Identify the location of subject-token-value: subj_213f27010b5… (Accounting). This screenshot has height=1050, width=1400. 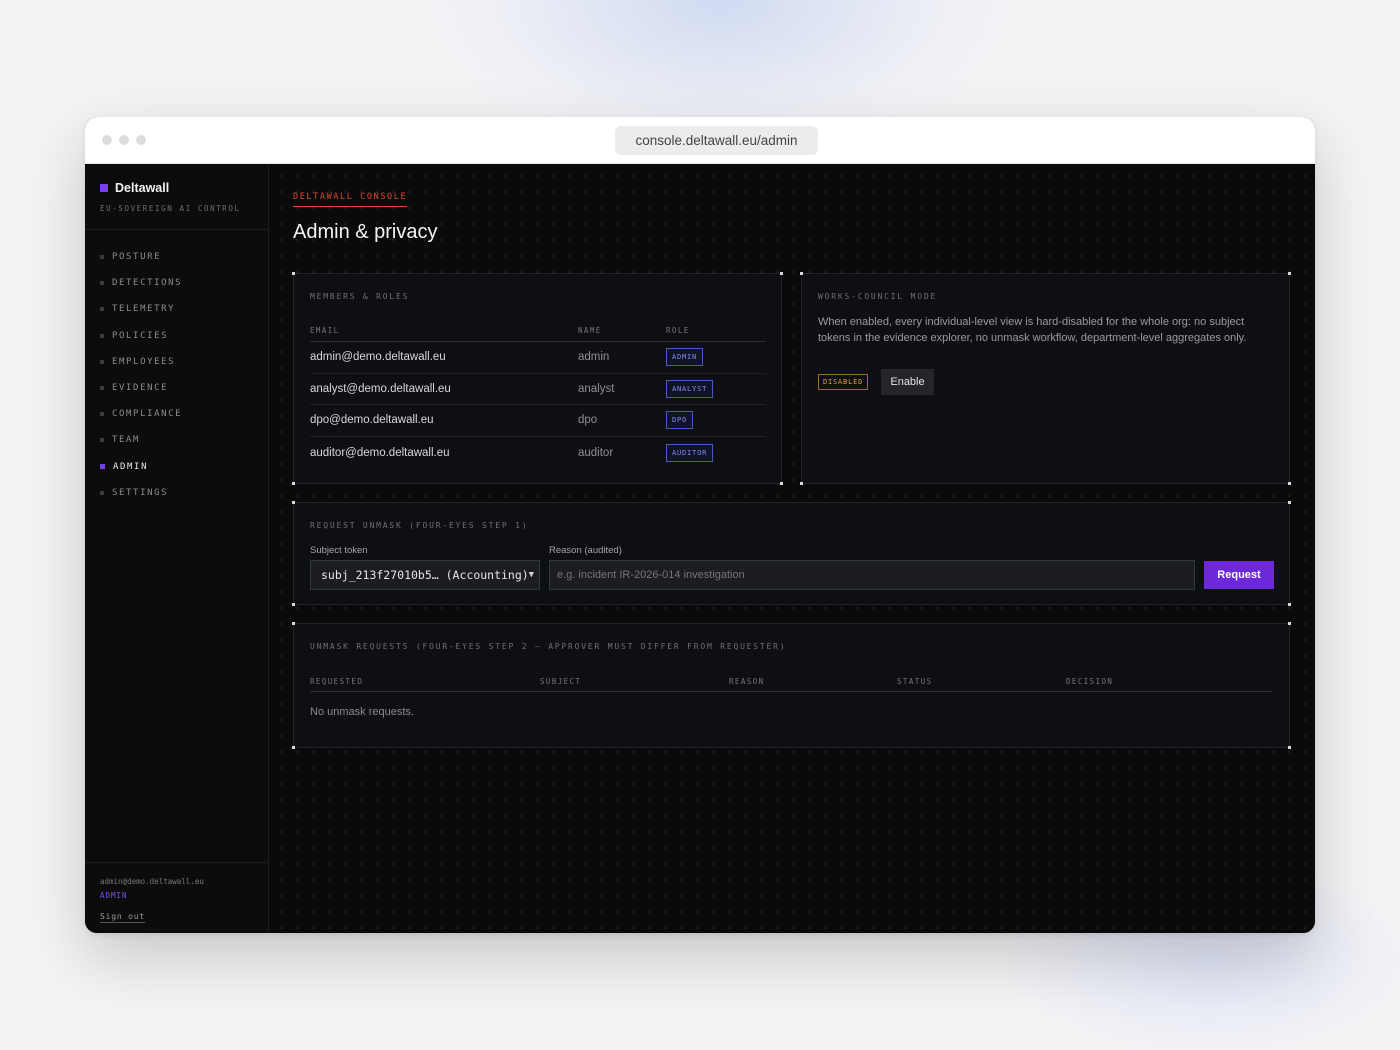
(425, 575).